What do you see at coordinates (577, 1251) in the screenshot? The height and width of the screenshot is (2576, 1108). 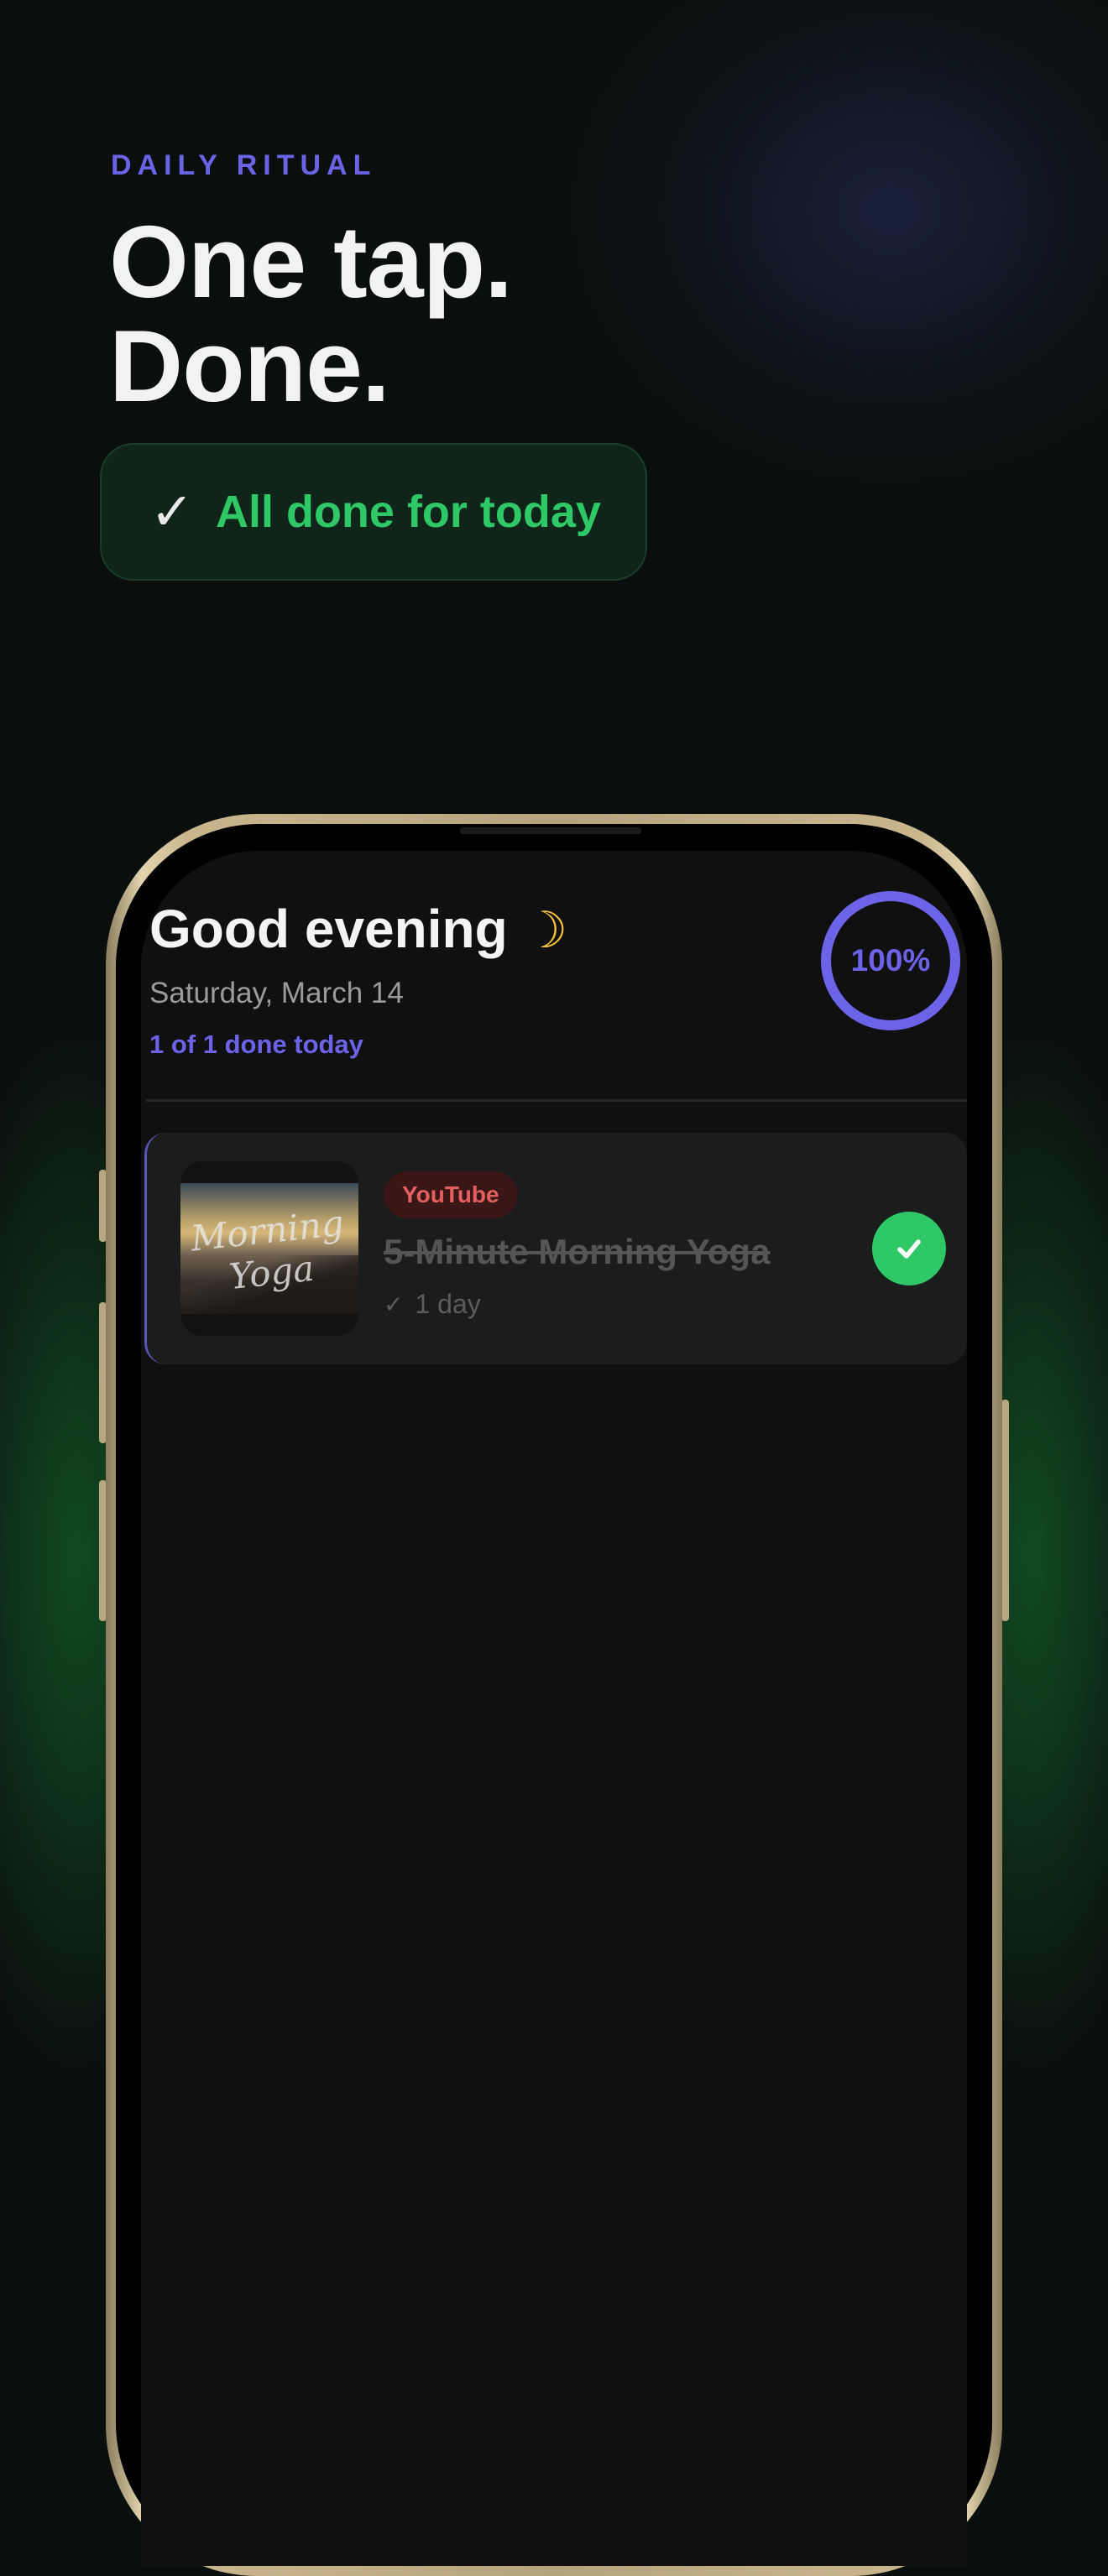 I see `task-title: 5-Minute Morning Yoga` at bounding box center [577, 1251].